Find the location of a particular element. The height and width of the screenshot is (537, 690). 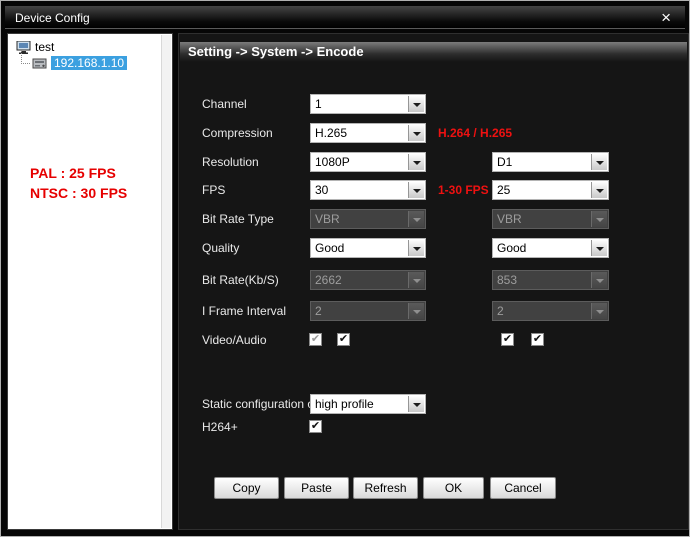

sub-audio-checkbox: ✔ is located at coordinates (537, 339).